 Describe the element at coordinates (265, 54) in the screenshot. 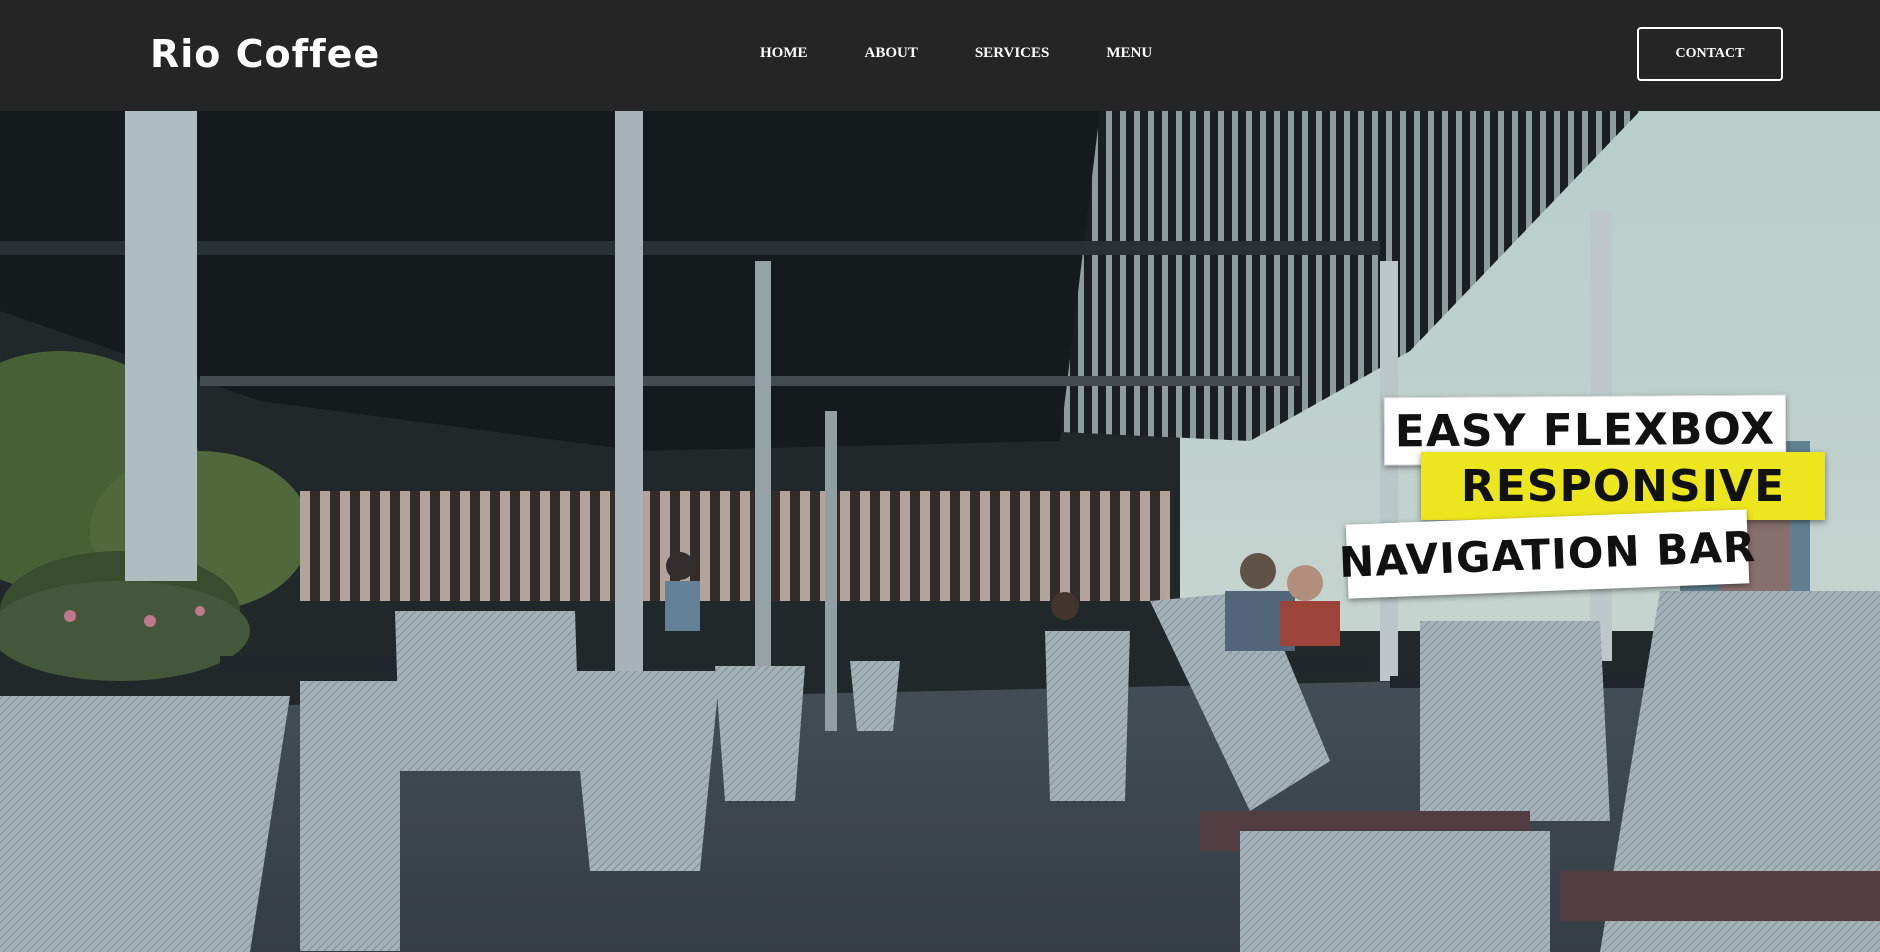

I see `brand-logo: Rio Coffee` at that location.